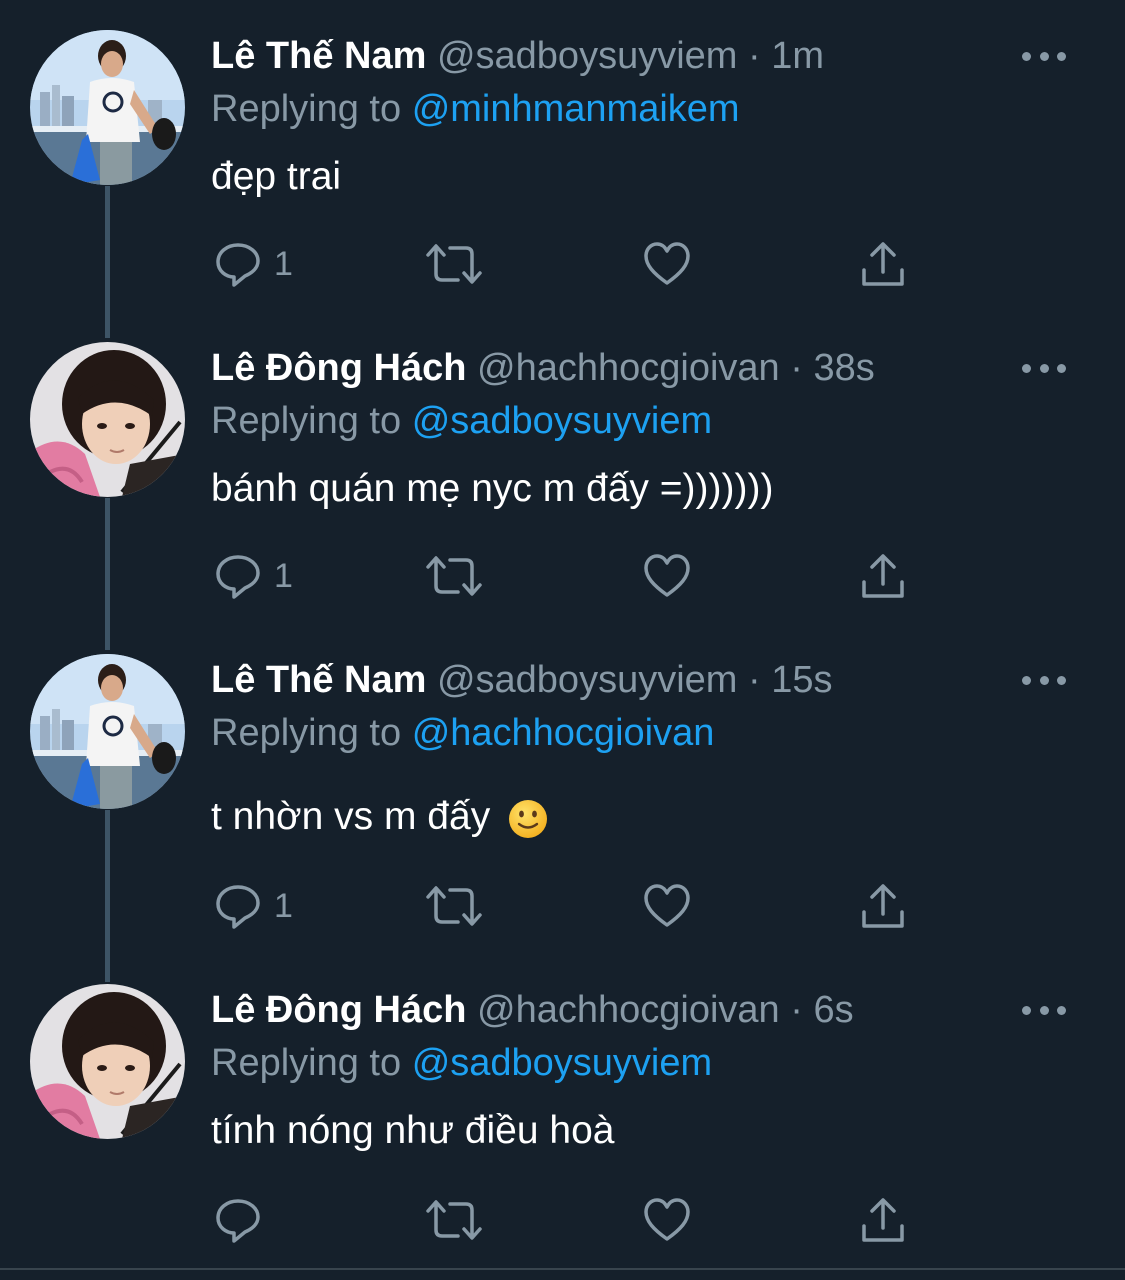  I want to click on replying-to: Replying to @minhmanmaikem, so click(475, 109).